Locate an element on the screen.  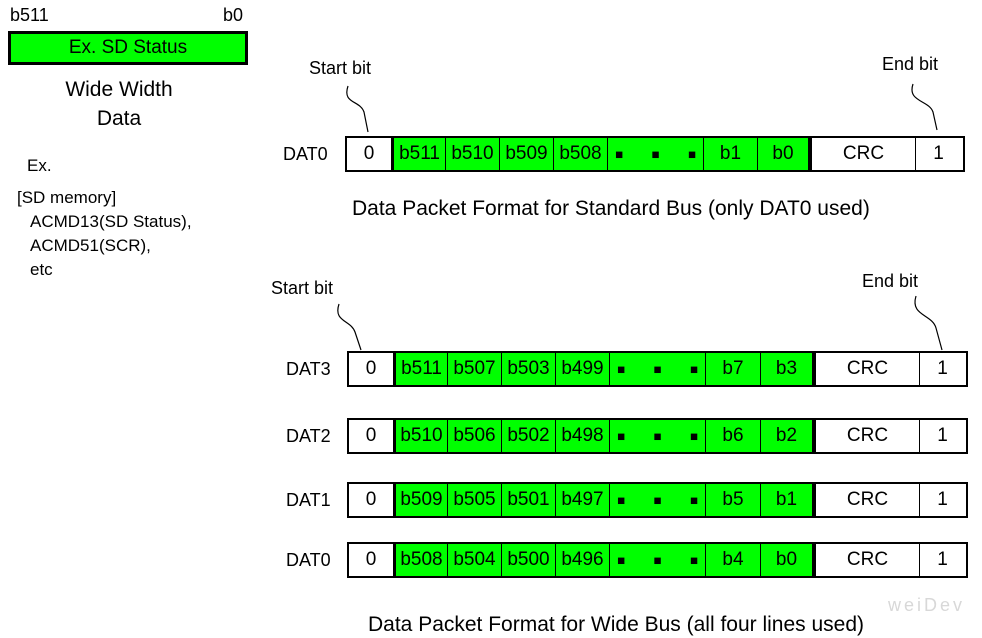
data-bit-cell-text: b497 is located at coordinates (582, 499).